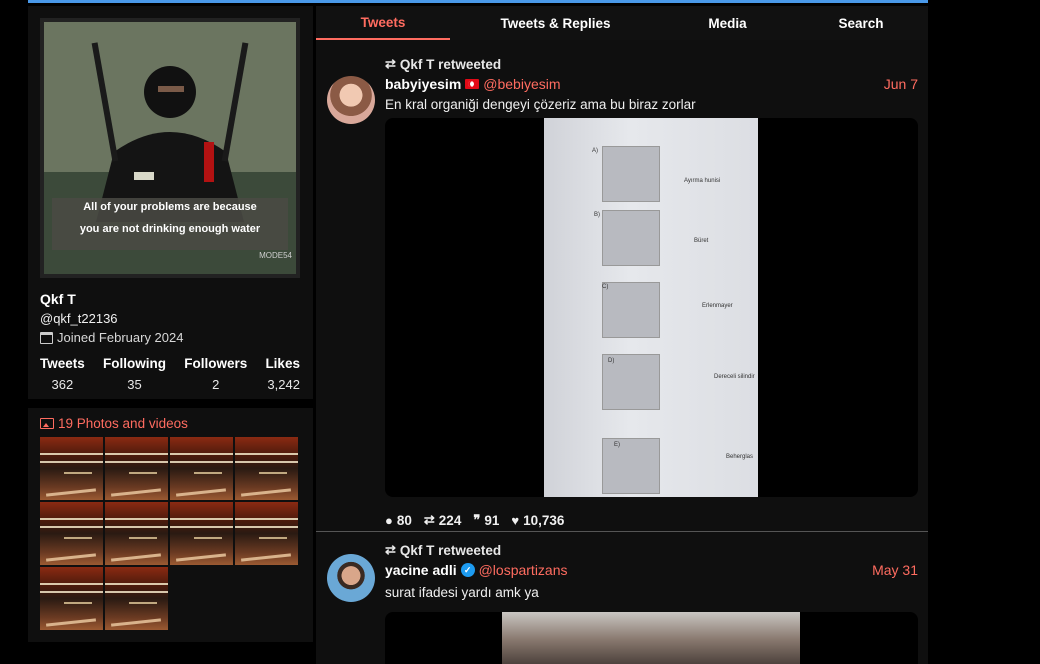 This screenshot has height=664, width=1040. Describe the element at coordinates (555, 23) in the screenshot. I see `tab-tweets-replies: Tweets & Replies` at that location.